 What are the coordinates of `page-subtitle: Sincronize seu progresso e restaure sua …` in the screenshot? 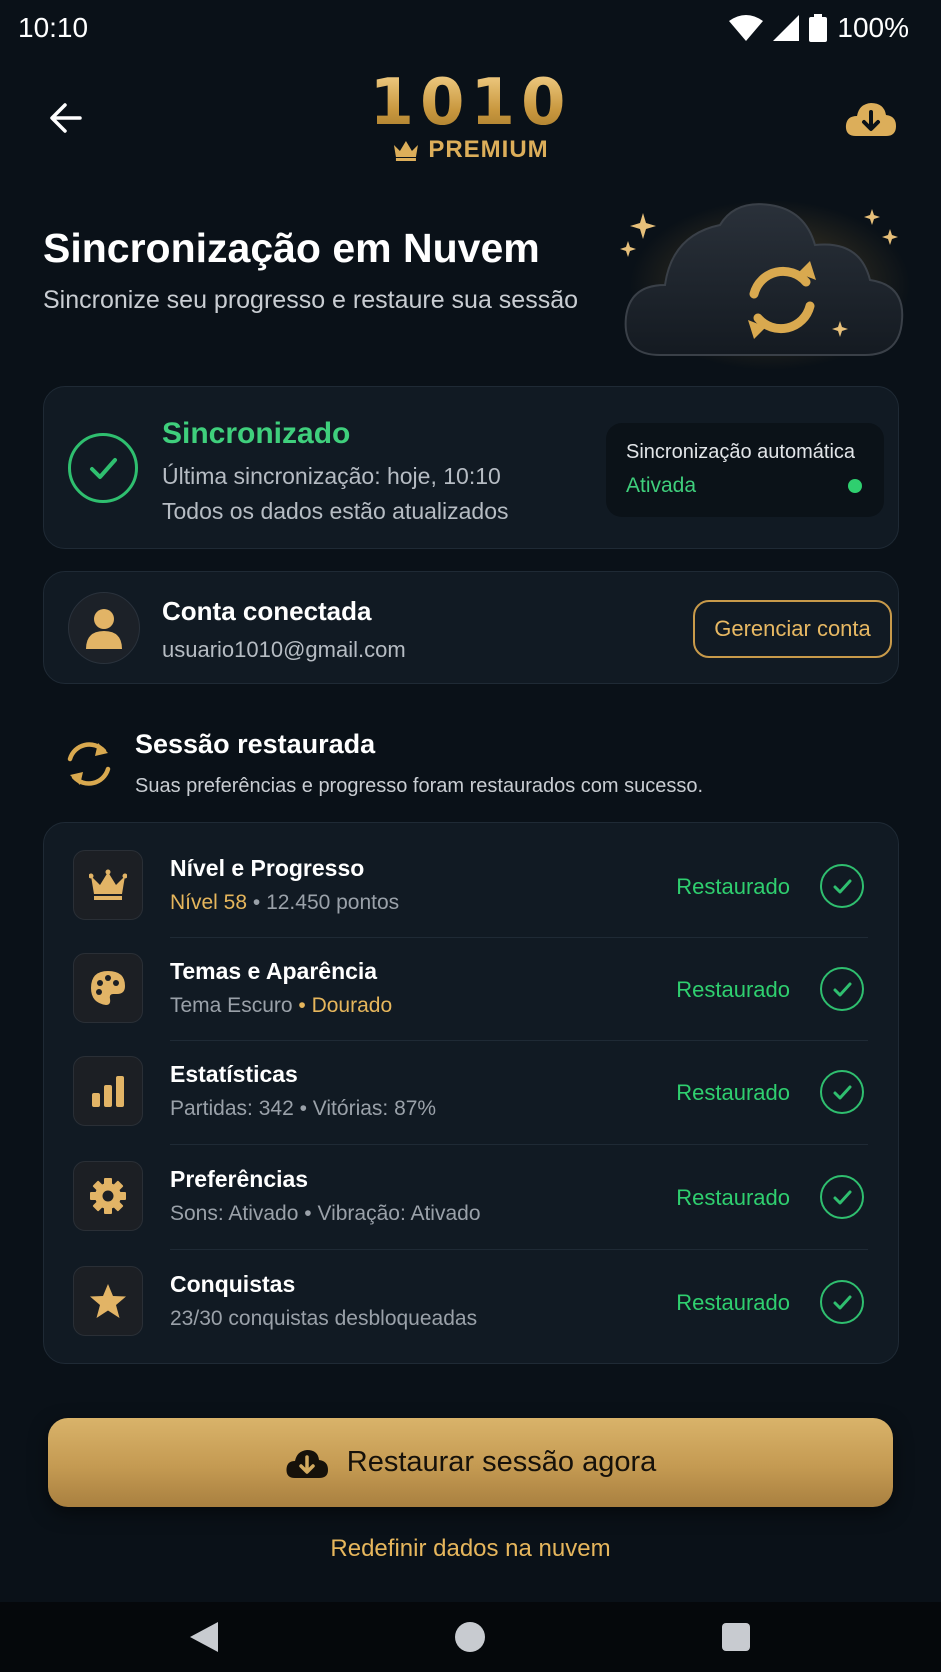 It's located at (311, 300).